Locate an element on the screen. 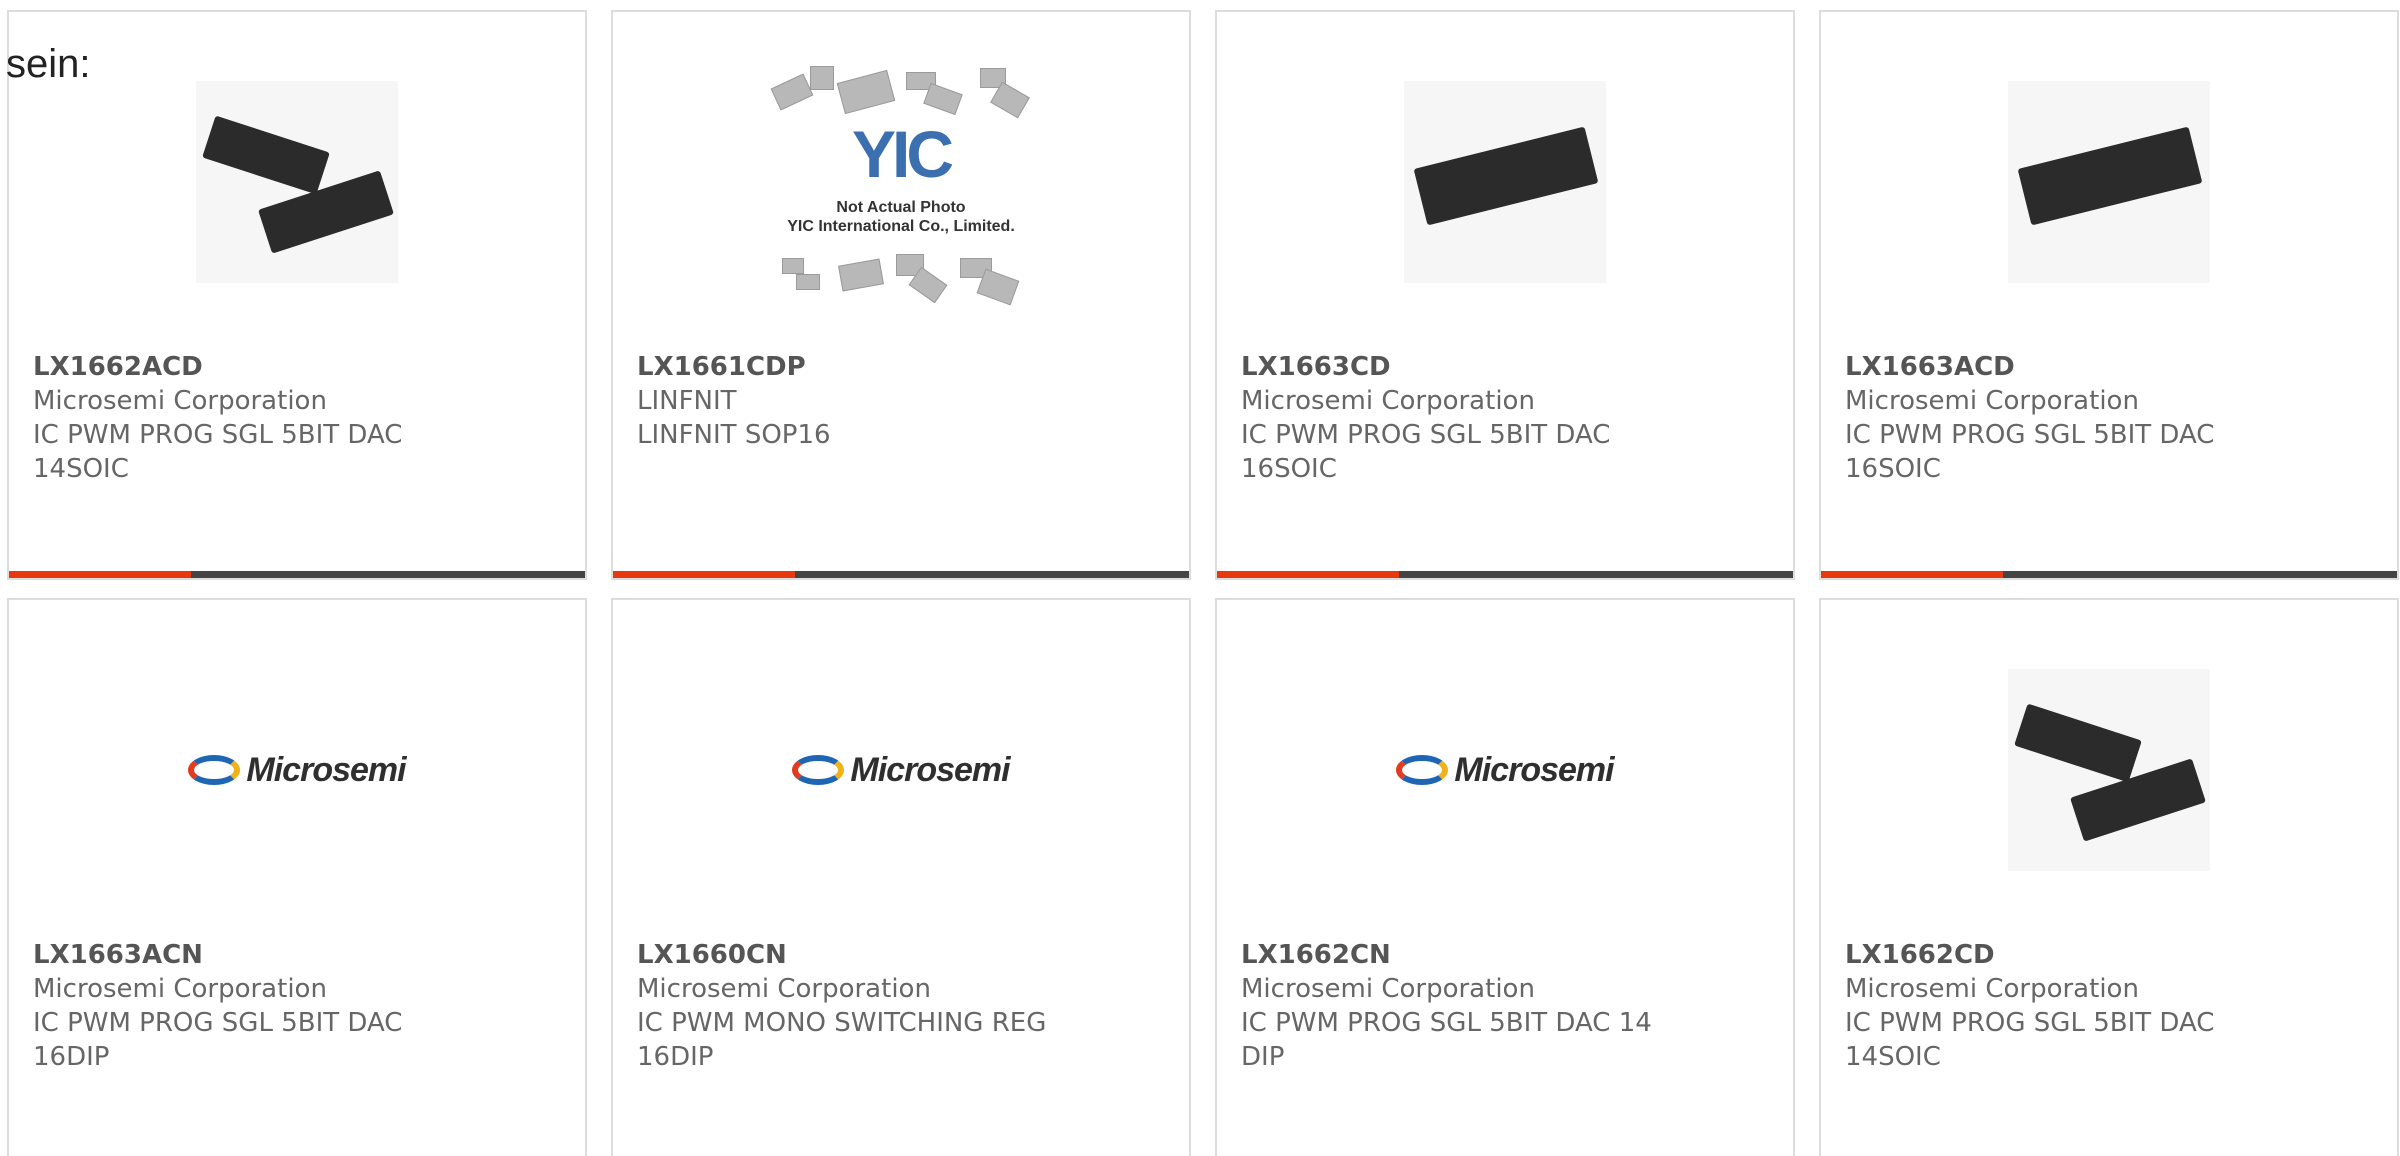 The width and height of the screenshot is (2400, 1156). part-number: LX1662ACD is located at coordinates (297, 367).